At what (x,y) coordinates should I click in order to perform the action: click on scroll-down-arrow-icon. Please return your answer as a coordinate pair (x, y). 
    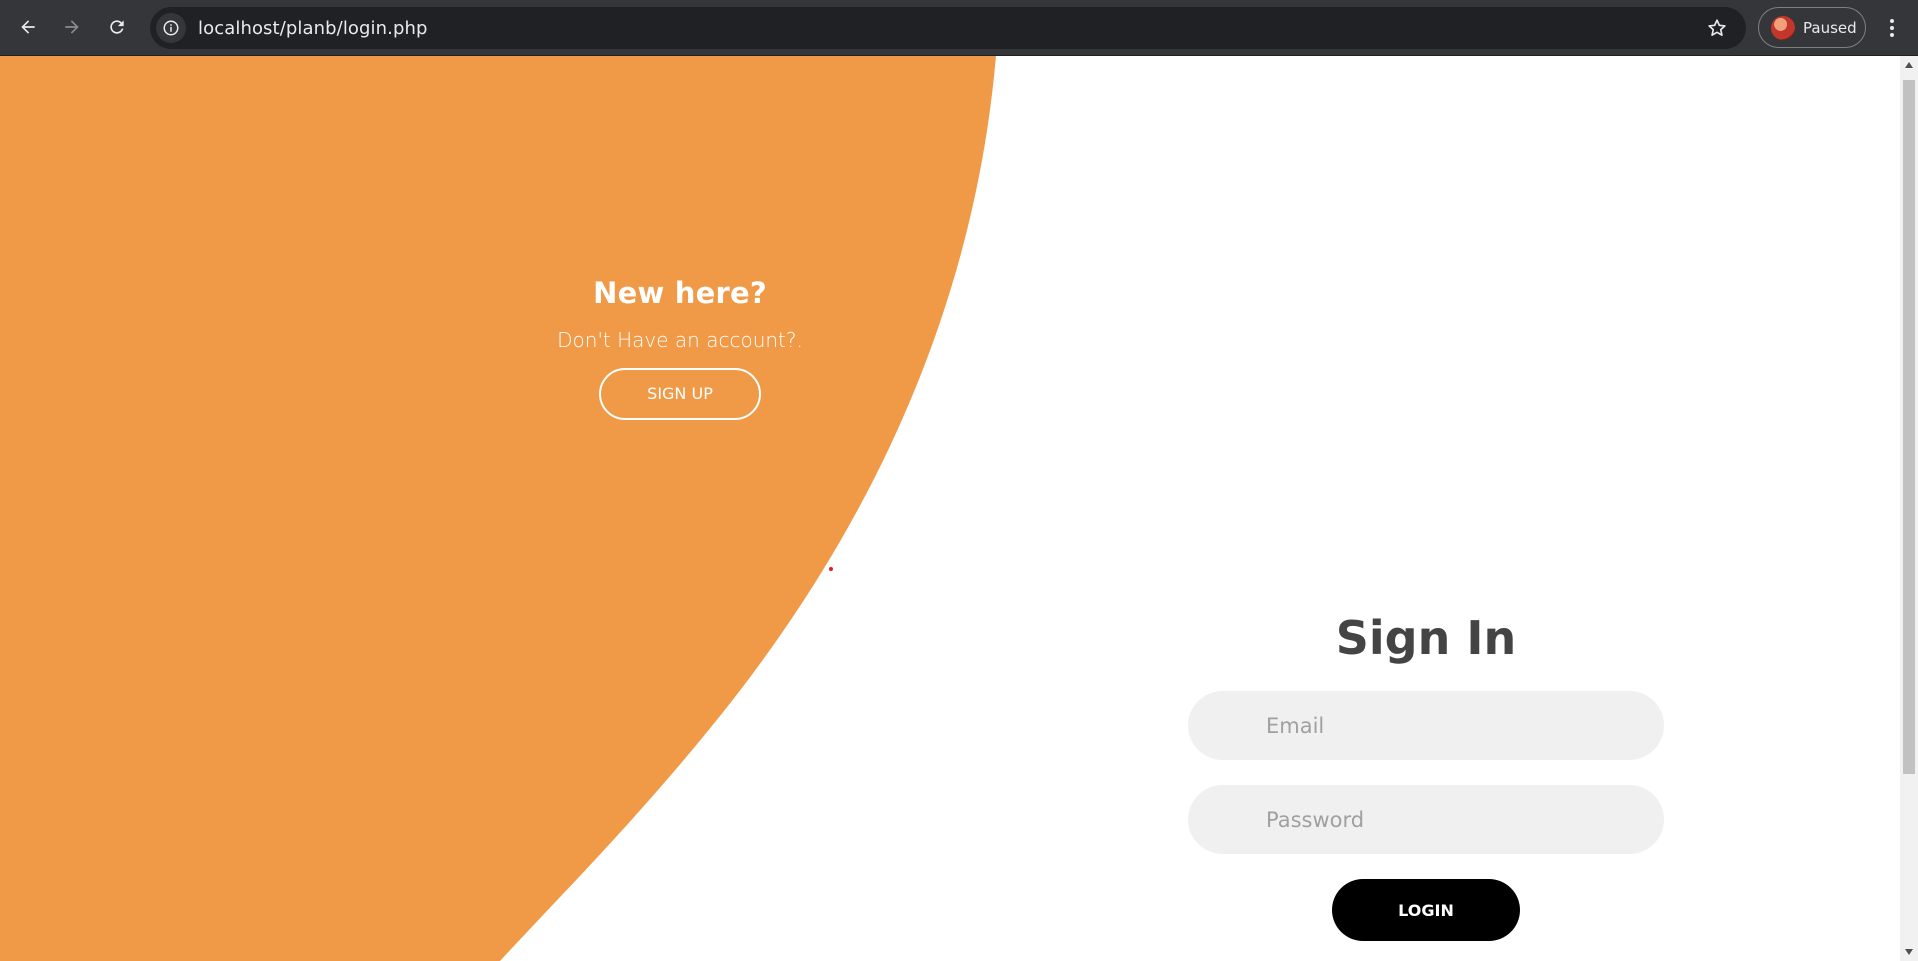
    Looking at the image, I should click on (1909, 952).